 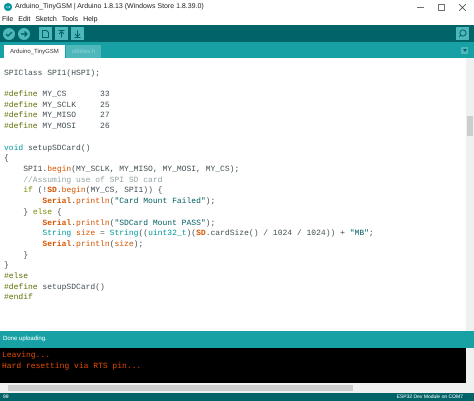 What do you see at coordinates (462, 7) in the screenshot?
I see `close-icon` at bounding box center [462, 7].